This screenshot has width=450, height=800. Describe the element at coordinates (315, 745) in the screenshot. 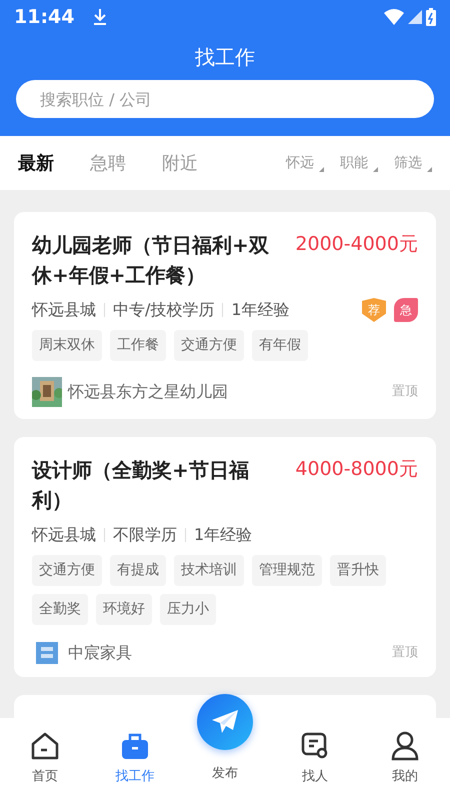

I see `chat-search-icon` at that location.